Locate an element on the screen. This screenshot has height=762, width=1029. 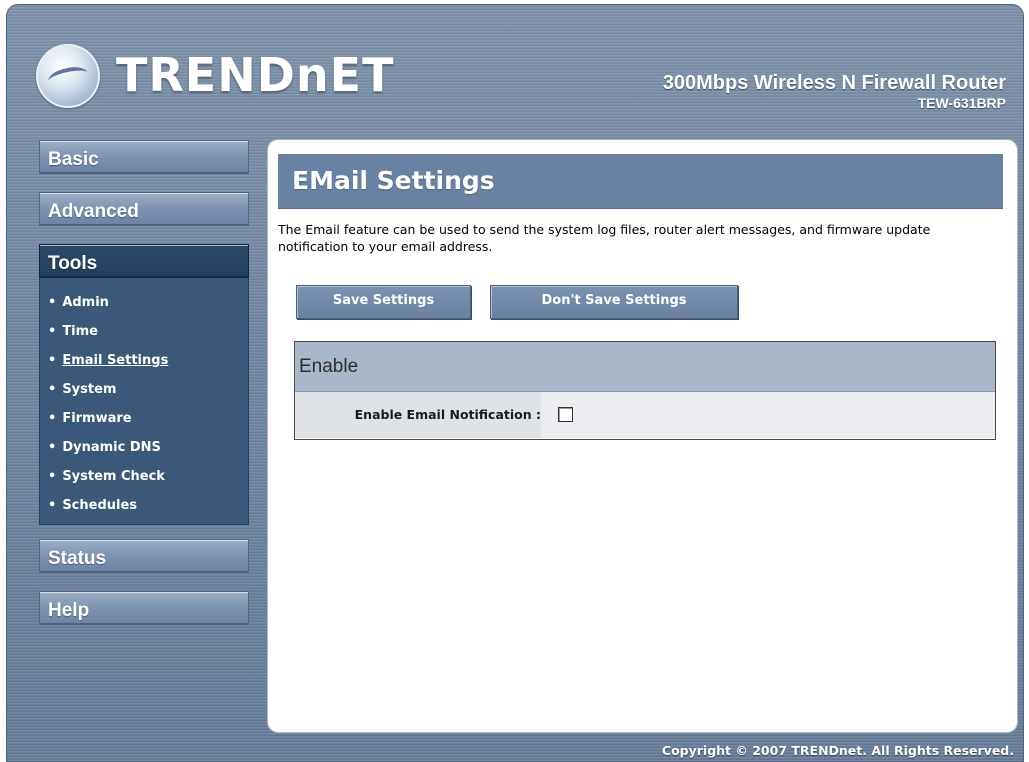
section-header: Enable is located at coordinates (645, 367).